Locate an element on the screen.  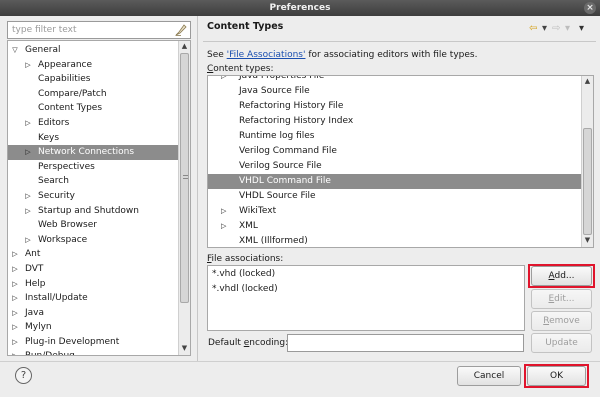
content-type-item: VHDL Source File is located at coordinates (394, 196).